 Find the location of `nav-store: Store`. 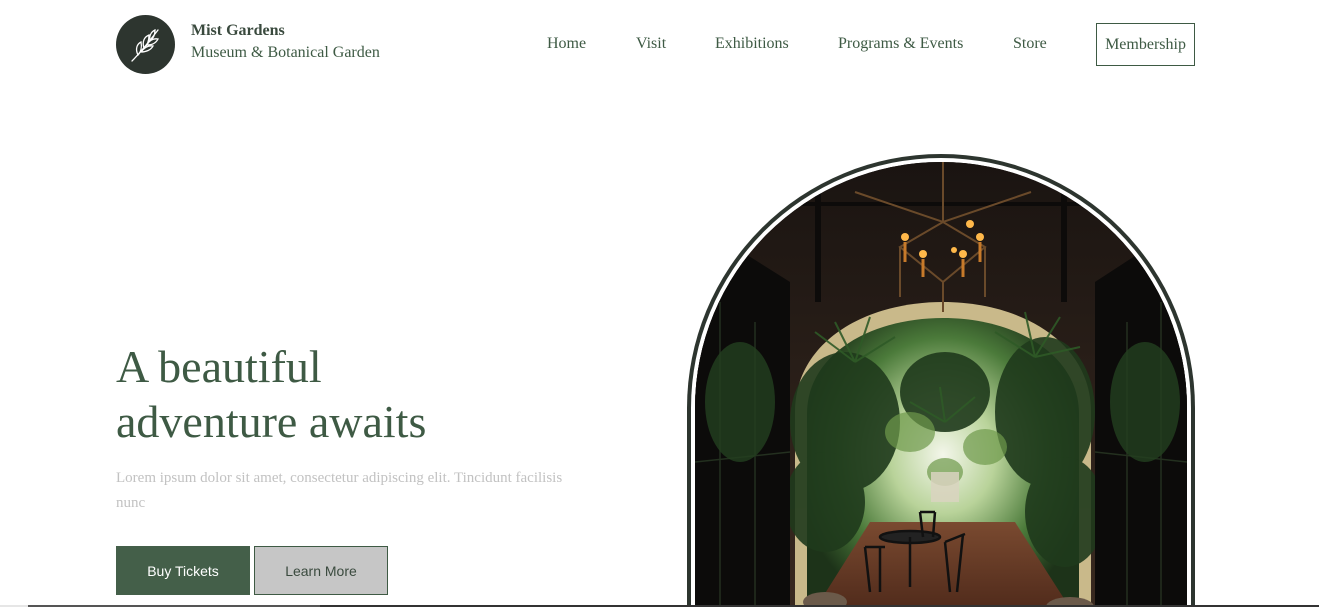

nav-store: Store is located at coordinates (1030, 44).